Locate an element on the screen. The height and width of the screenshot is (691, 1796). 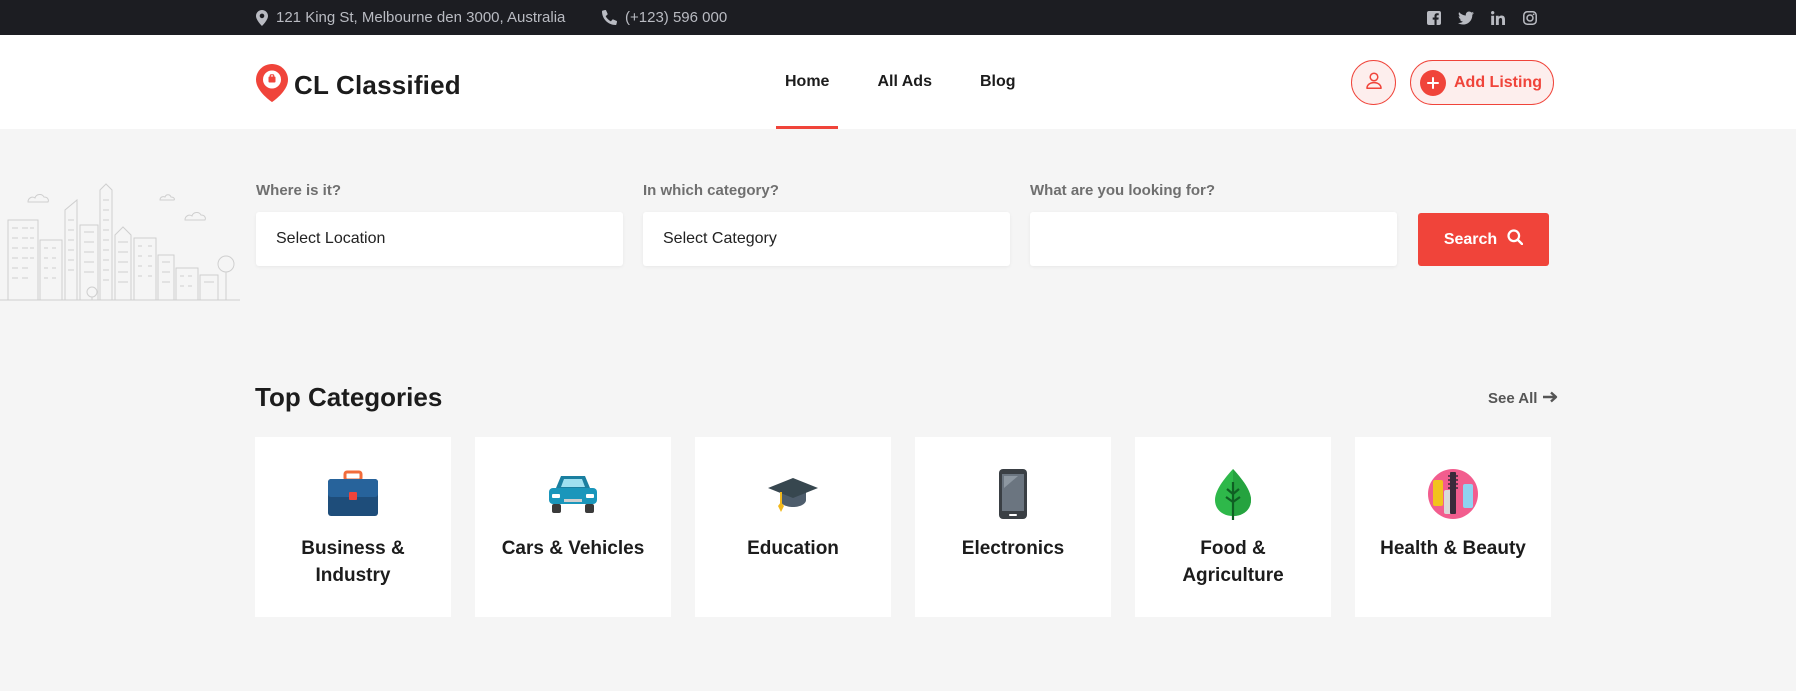
main-nav: Home All Ads Blog is located at coordinates (915, 82).